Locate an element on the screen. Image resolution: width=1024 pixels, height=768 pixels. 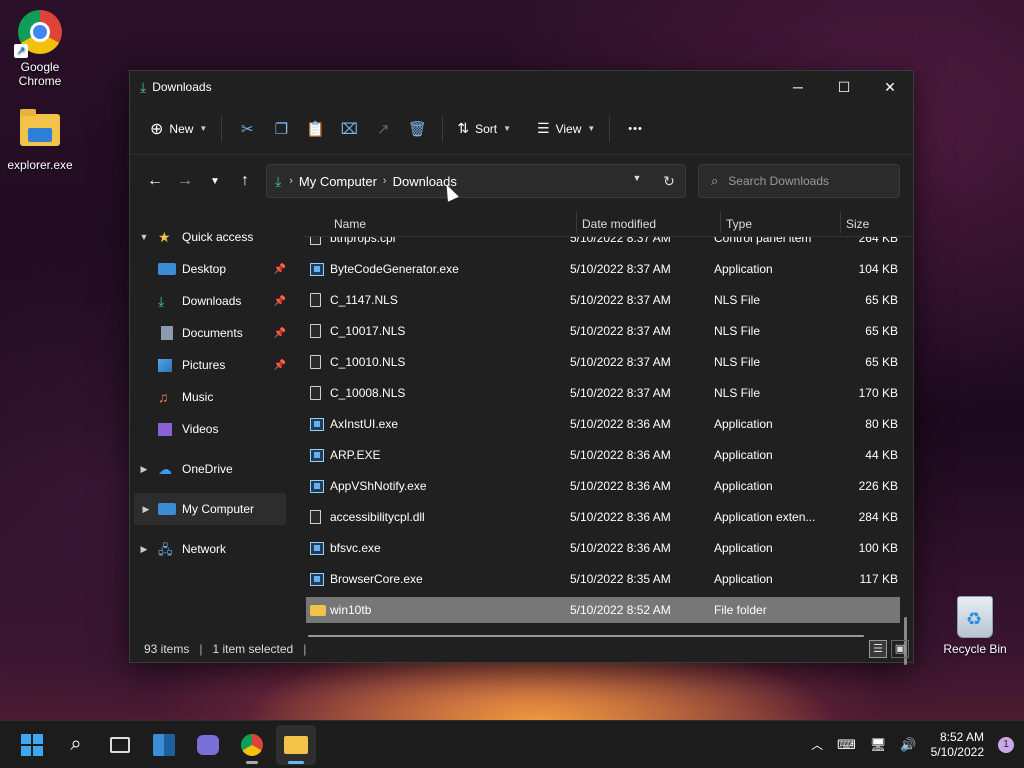
column-header-name: Name is located at coordinates (350, 224).